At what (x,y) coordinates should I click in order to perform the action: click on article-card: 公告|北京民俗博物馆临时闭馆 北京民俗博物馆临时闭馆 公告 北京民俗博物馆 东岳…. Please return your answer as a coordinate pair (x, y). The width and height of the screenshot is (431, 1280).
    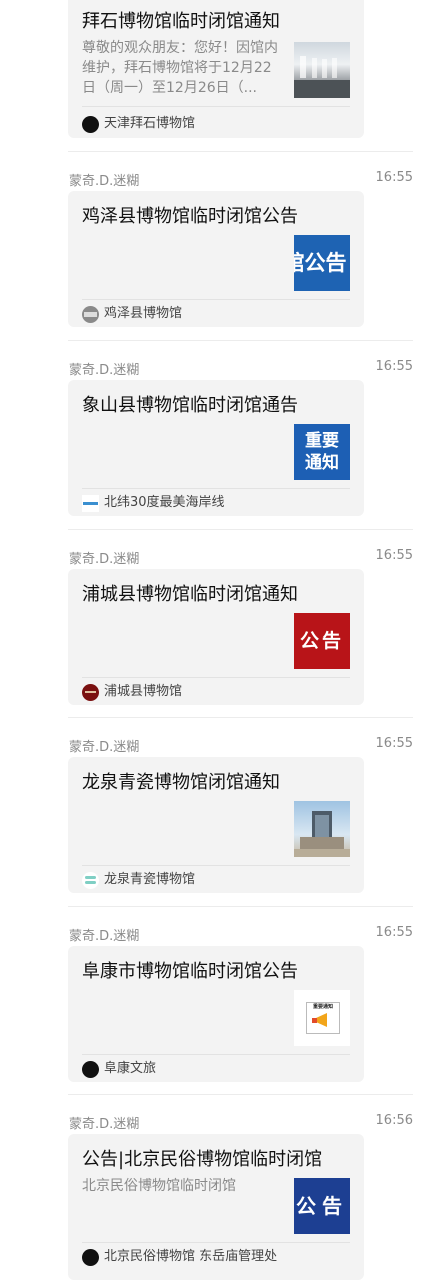
    Looking at the image, I should click on (216, 1207).